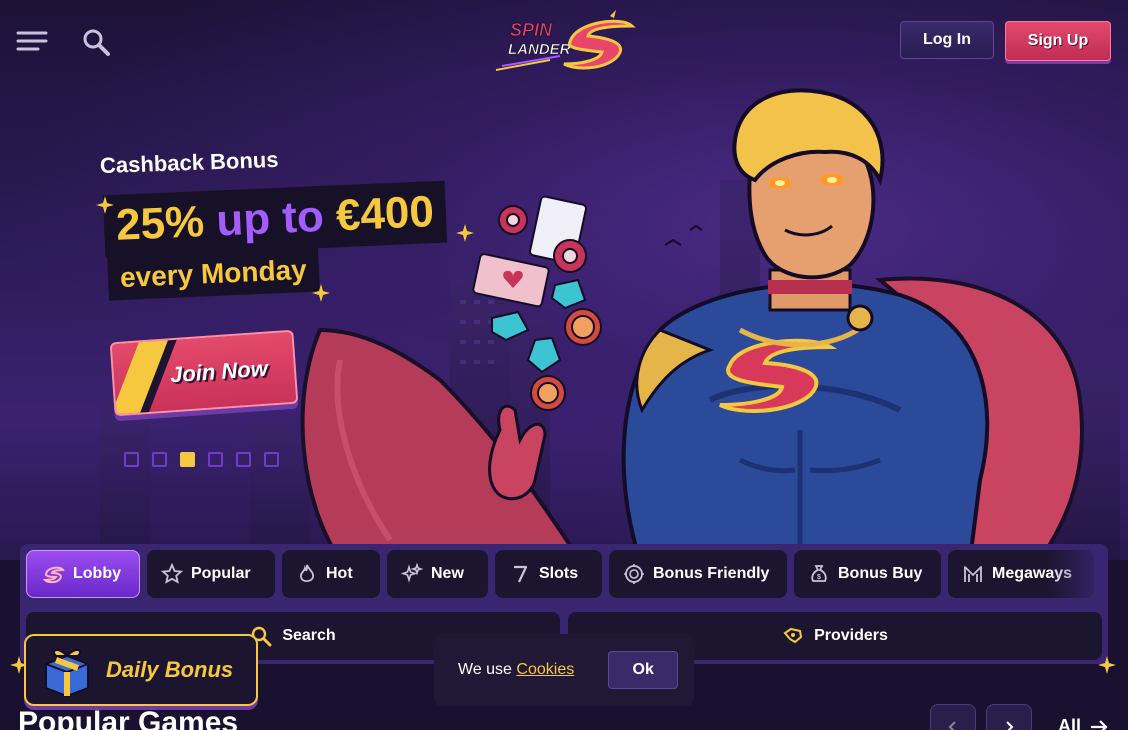 This screenshot has width=1128, height=730. Describe the element at coordinates (384, 214) in the screenshot. I see `promo-amount: €400` at that location.